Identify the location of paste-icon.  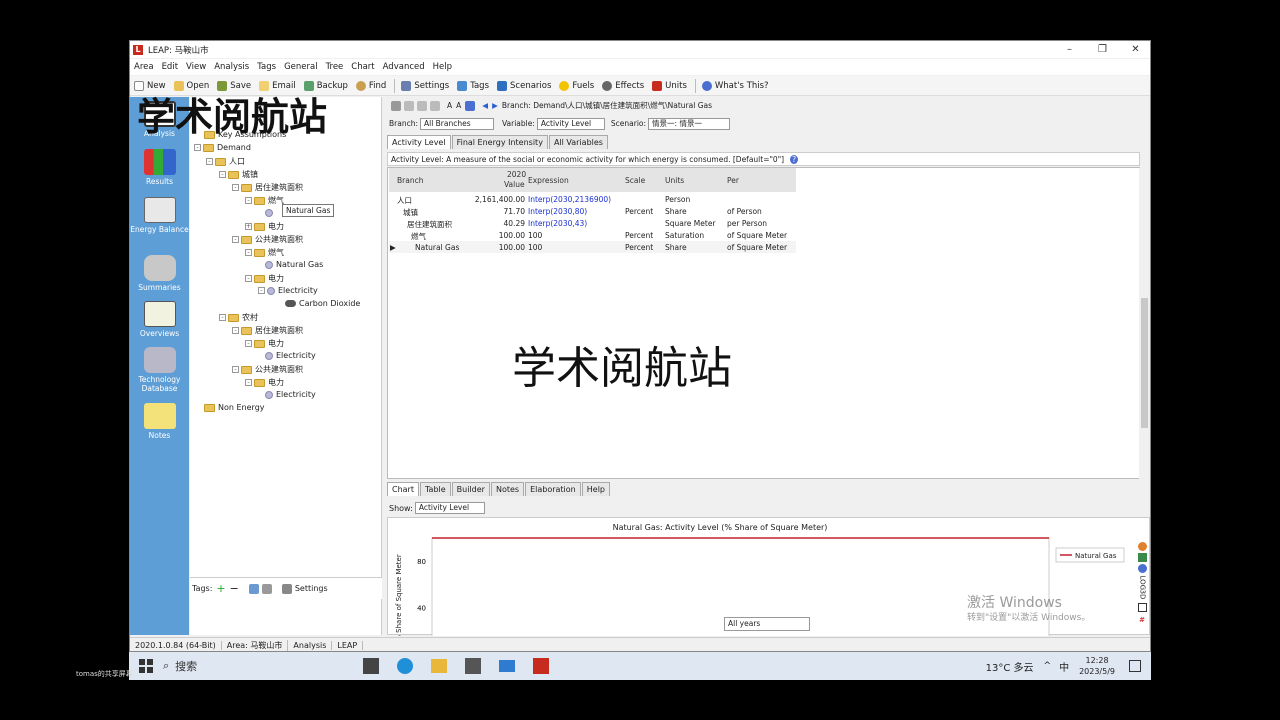
(422, 105).